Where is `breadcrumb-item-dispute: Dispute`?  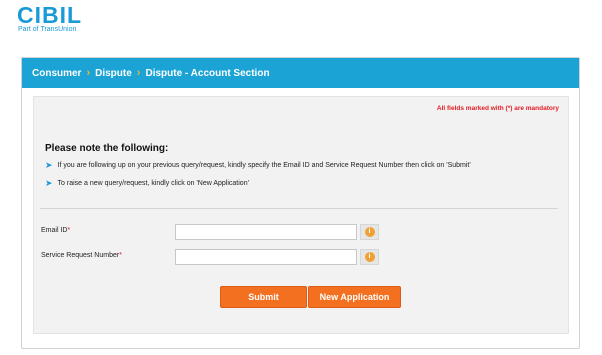 breadcrumb-item-dispute: Dispute is located at coordinates (113, 73).